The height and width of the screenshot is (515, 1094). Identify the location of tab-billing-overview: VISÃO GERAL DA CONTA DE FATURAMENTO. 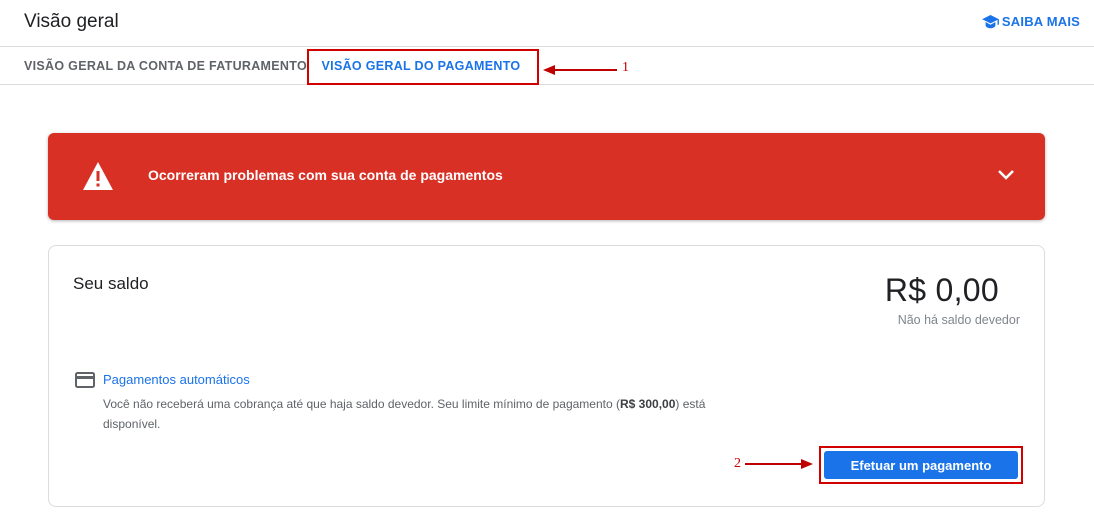
(165, 66).